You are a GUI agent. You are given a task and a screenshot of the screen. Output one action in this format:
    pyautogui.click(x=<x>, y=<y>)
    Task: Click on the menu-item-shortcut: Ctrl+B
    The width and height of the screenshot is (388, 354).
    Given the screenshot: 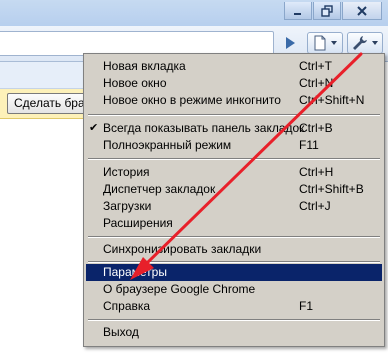 What is the action you would take?
    pyautogui.click(x=316, y=128)
    